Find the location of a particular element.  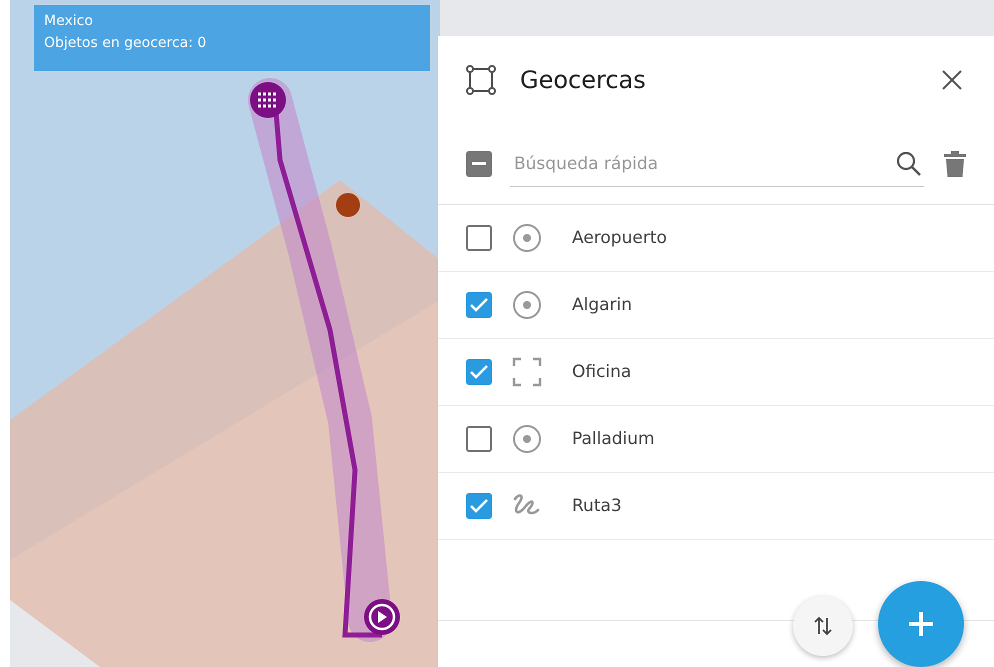

sort-button is located at coordinates (823, 626).